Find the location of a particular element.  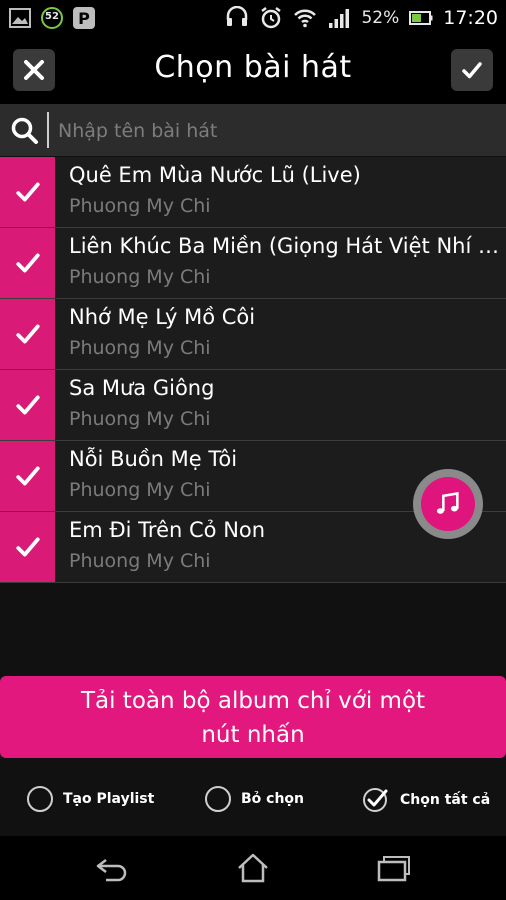

create-playlist-button: Tạo Playlist is located at coordinates (90, 799).